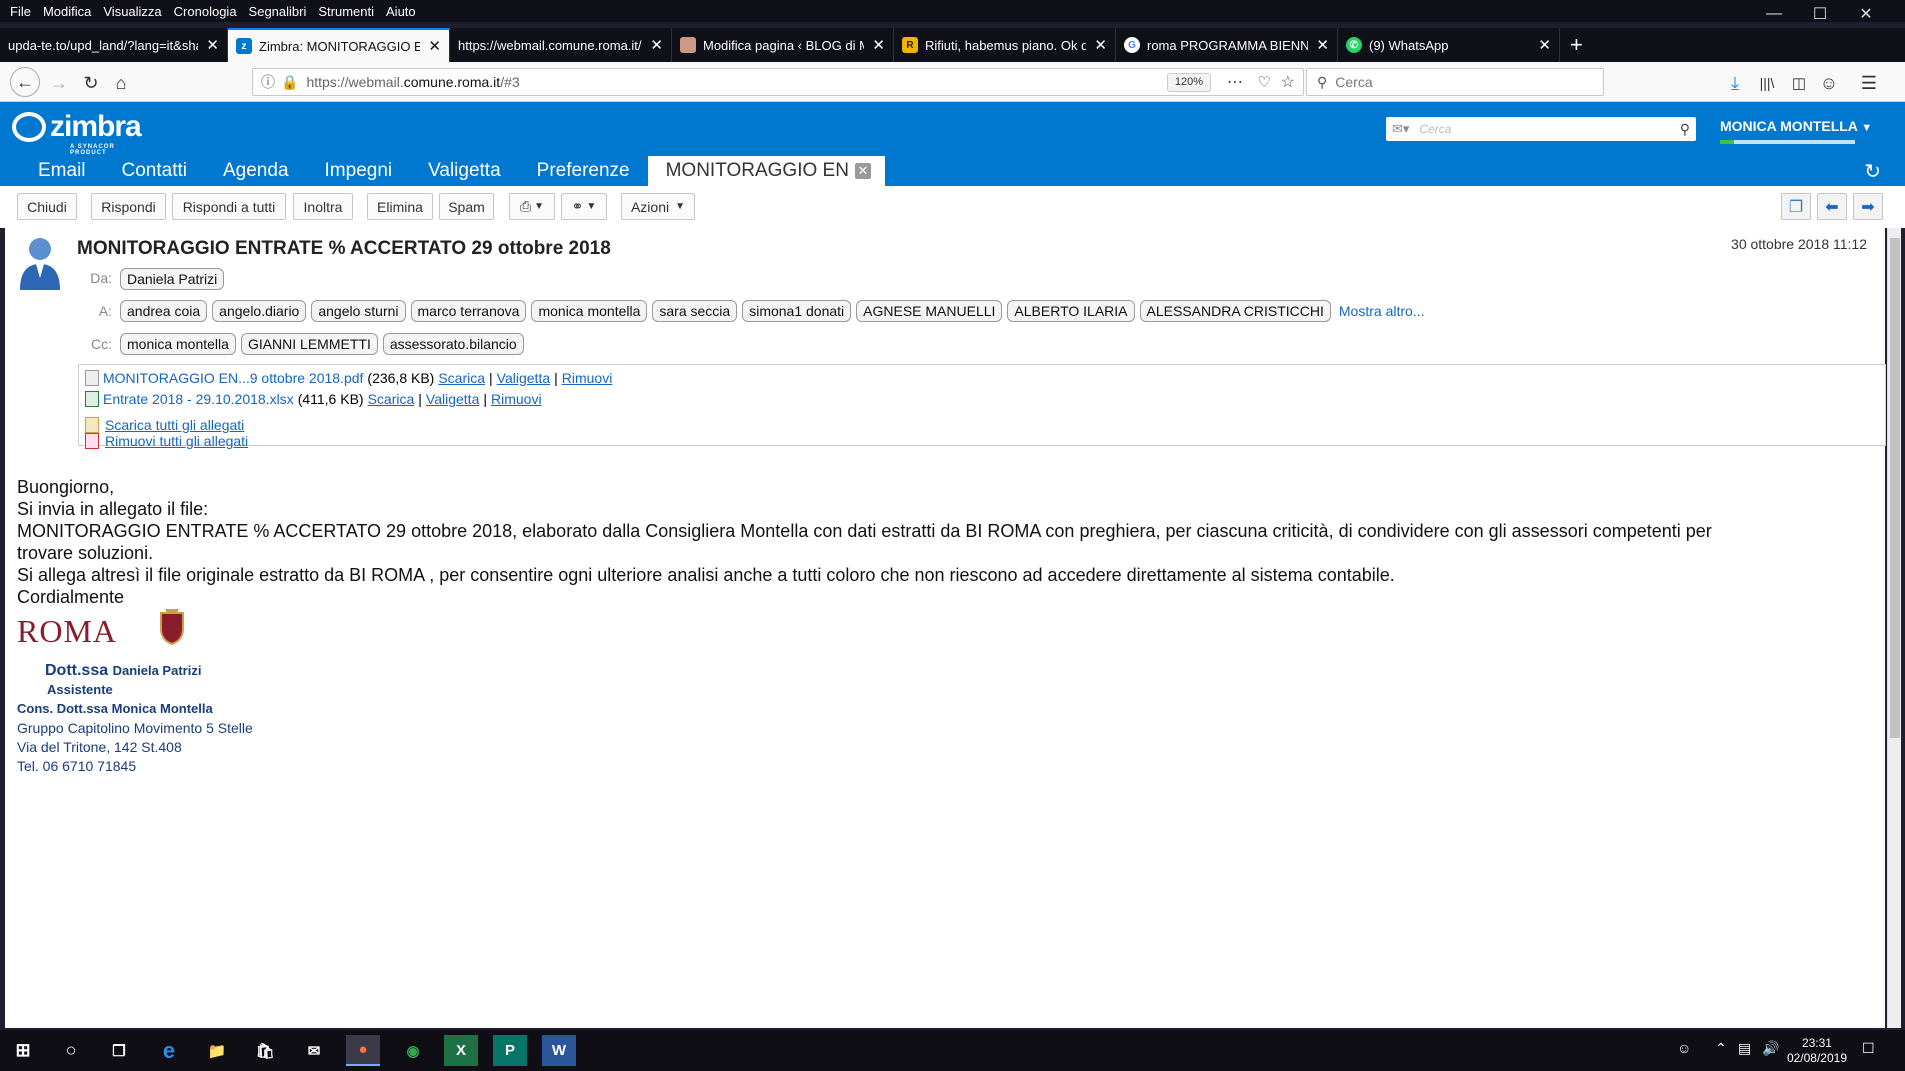 Image resolution: width=1905 pixels, height=1071 pixels. What do you see at coordinates (172, 279) in the screenshot?
I see `from-chip: Daniela Patrizi` at bounding box center [172, 279].